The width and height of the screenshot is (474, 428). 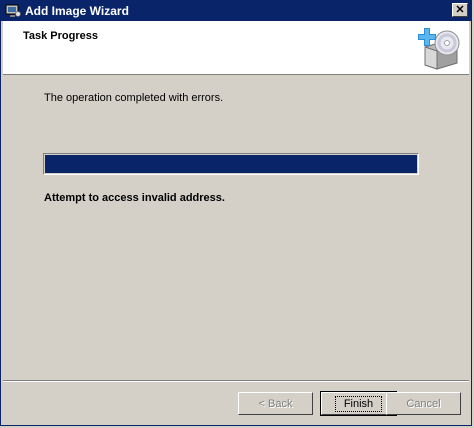 I want to click on error-message: Attempt to access invalid address., so click(x=134, y=198).